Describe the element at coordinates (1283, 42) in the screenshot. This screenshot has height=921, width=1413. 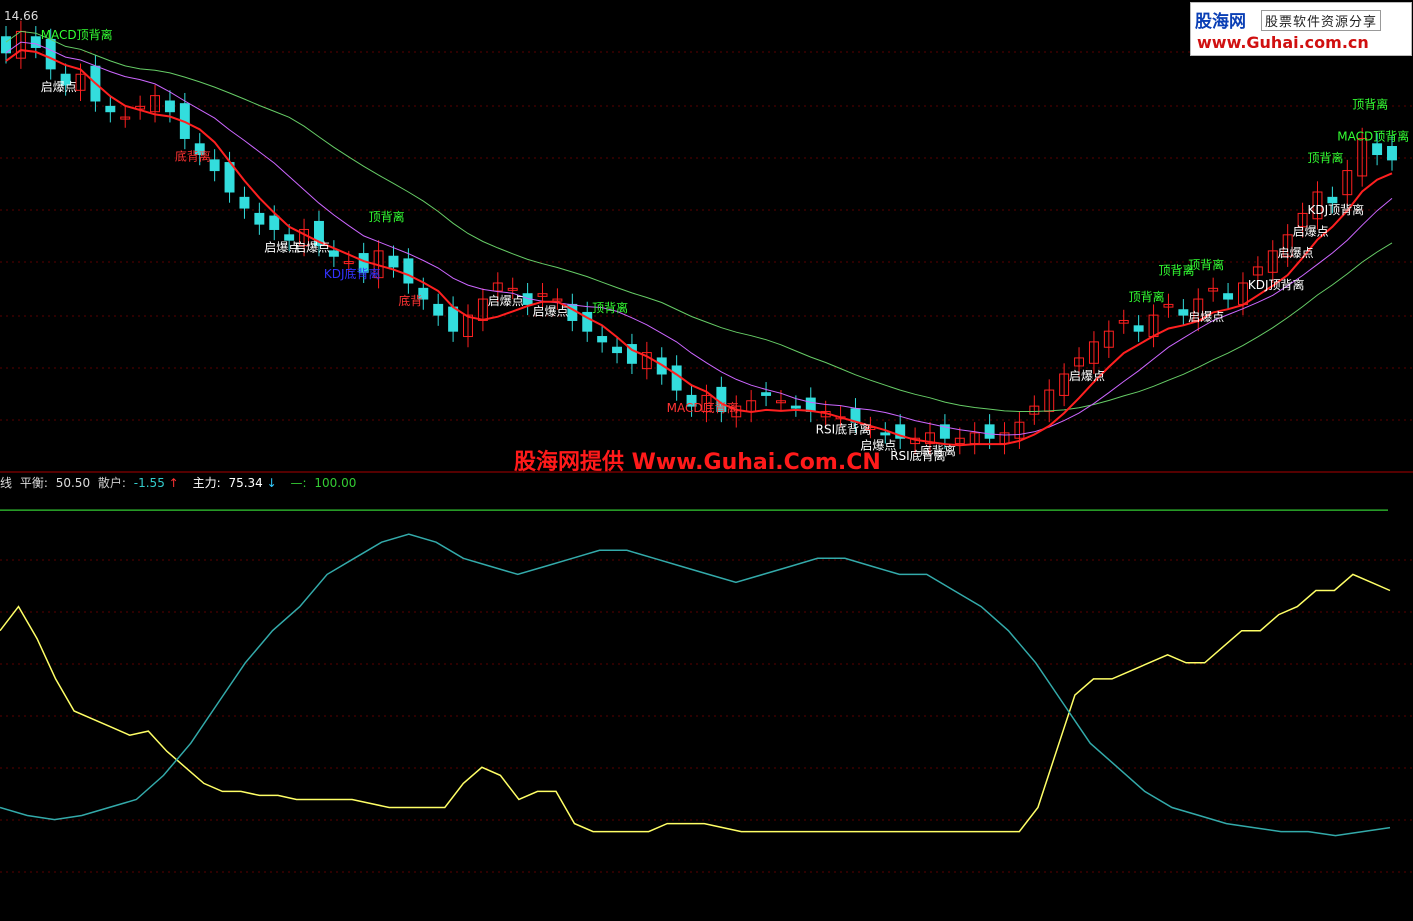
I see `logo-url: www.Guhai.com.cn` at that location.